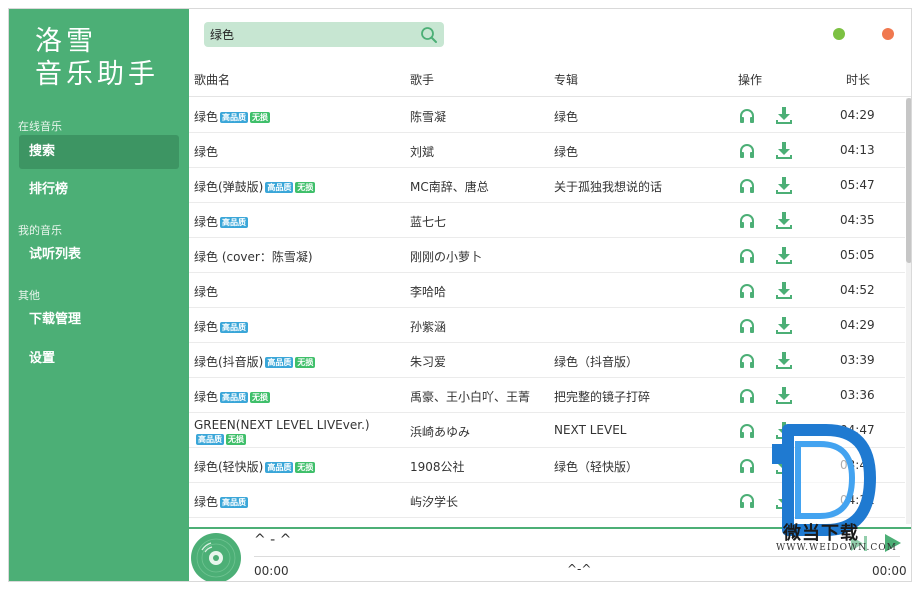 The width and height of the screenshot is (920, 590). What do you see at coordinates (857, 220) in the screenshot?
I see `duration-cell: 04:35` at bounding box center [857, 220].